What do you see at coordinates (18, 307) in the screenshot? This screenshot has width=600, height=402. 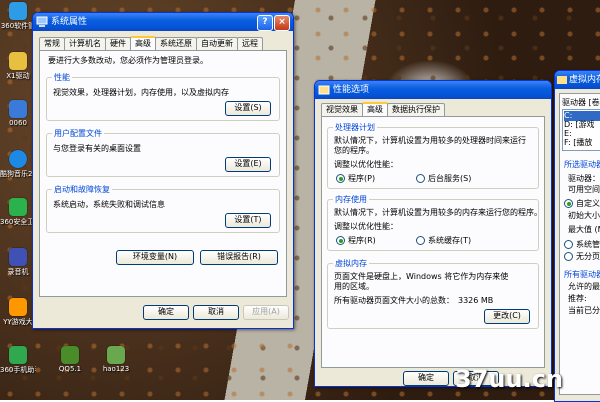 I see `yy-game-icon` at bounding box center [18, 307].